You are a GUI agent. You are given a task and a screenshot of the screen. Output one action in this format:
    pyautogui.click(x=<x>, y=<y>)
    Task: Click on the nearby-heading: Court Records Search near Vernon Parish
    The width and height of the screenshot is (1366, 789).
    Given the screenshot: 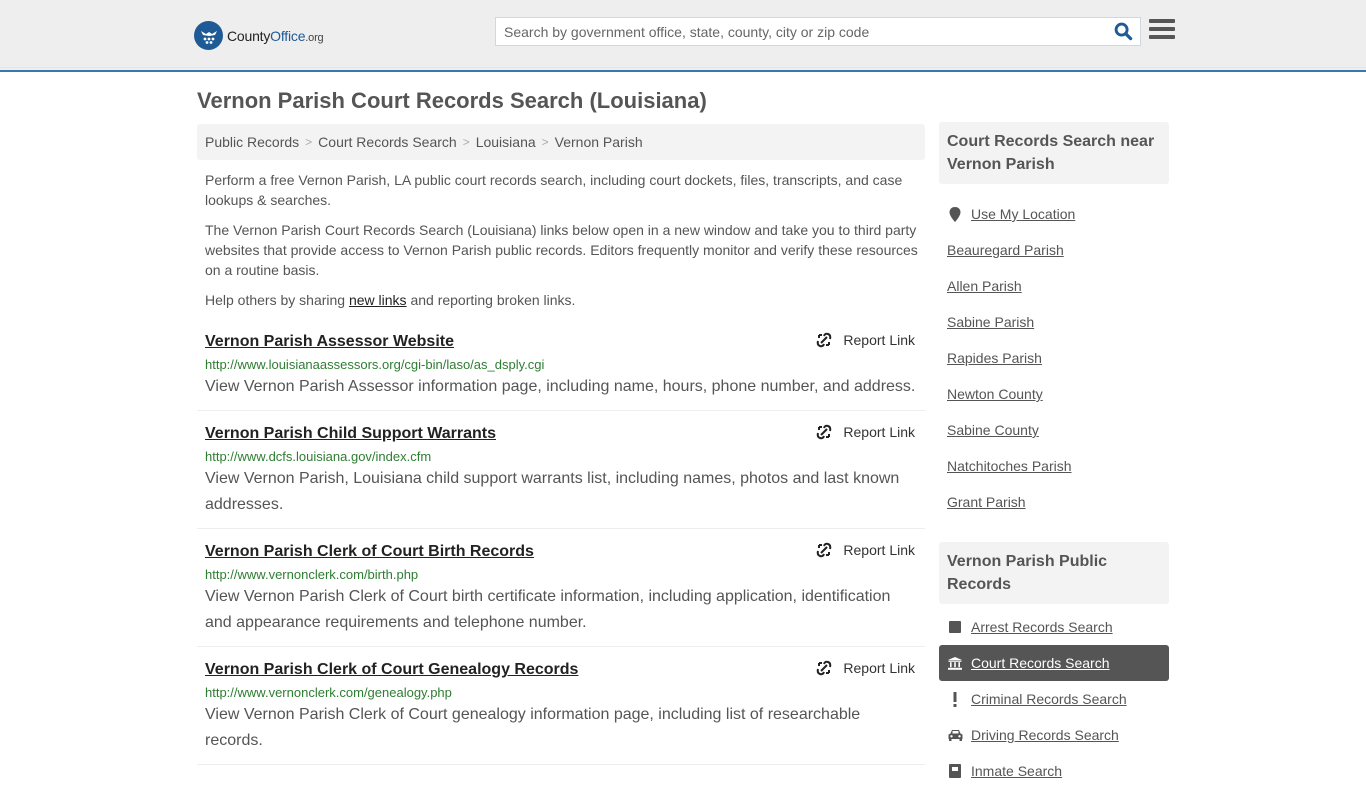 What is the action you would take?
    pyautogui.click(x=1054, y=153)
    